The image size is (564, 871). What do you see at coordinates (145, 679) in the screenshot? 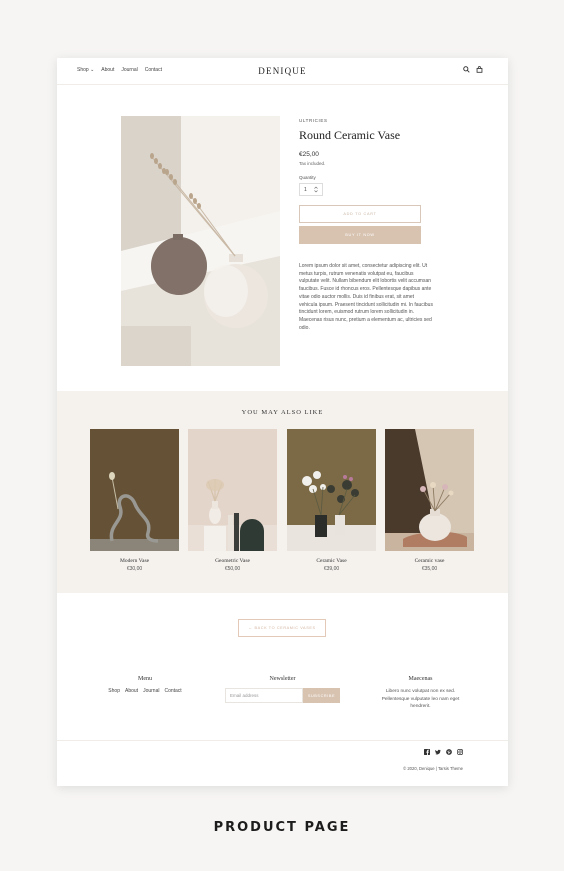
I see `footer-menu-title: Menu` at bounding box center [145, 679].